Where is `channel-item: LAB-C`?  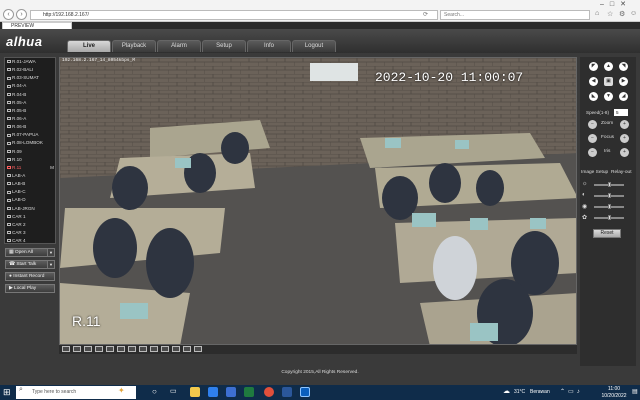 channel-item: LAB-C is located at coordinates (30, 192).